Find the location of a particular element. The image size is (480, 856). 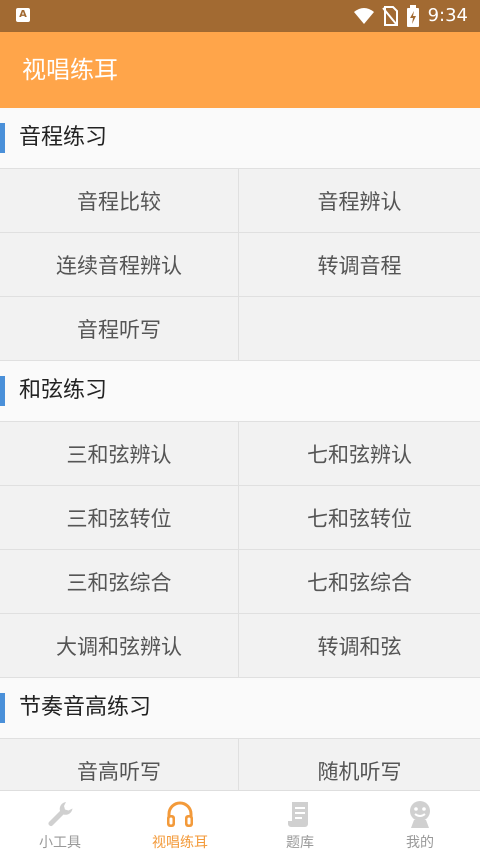

nav-tab-tools: 小工具 is located at coordinates (60, 823).